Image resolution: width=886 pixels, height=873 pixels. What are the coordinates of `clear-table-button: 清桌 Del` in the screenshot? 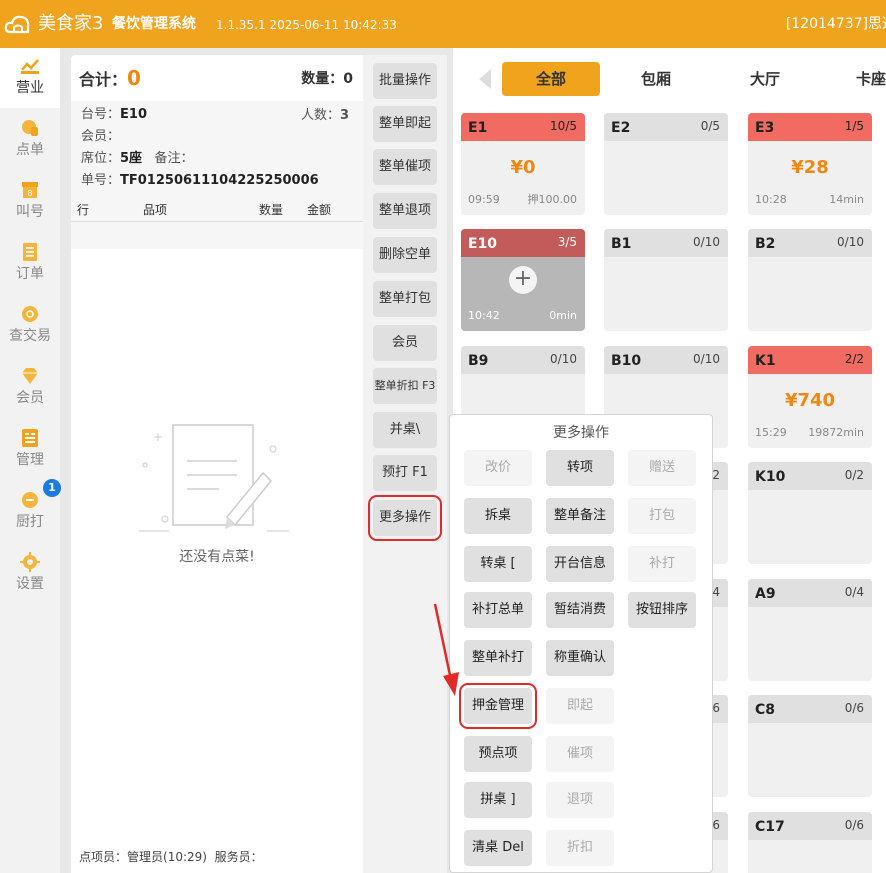 It's located at (498, 848).